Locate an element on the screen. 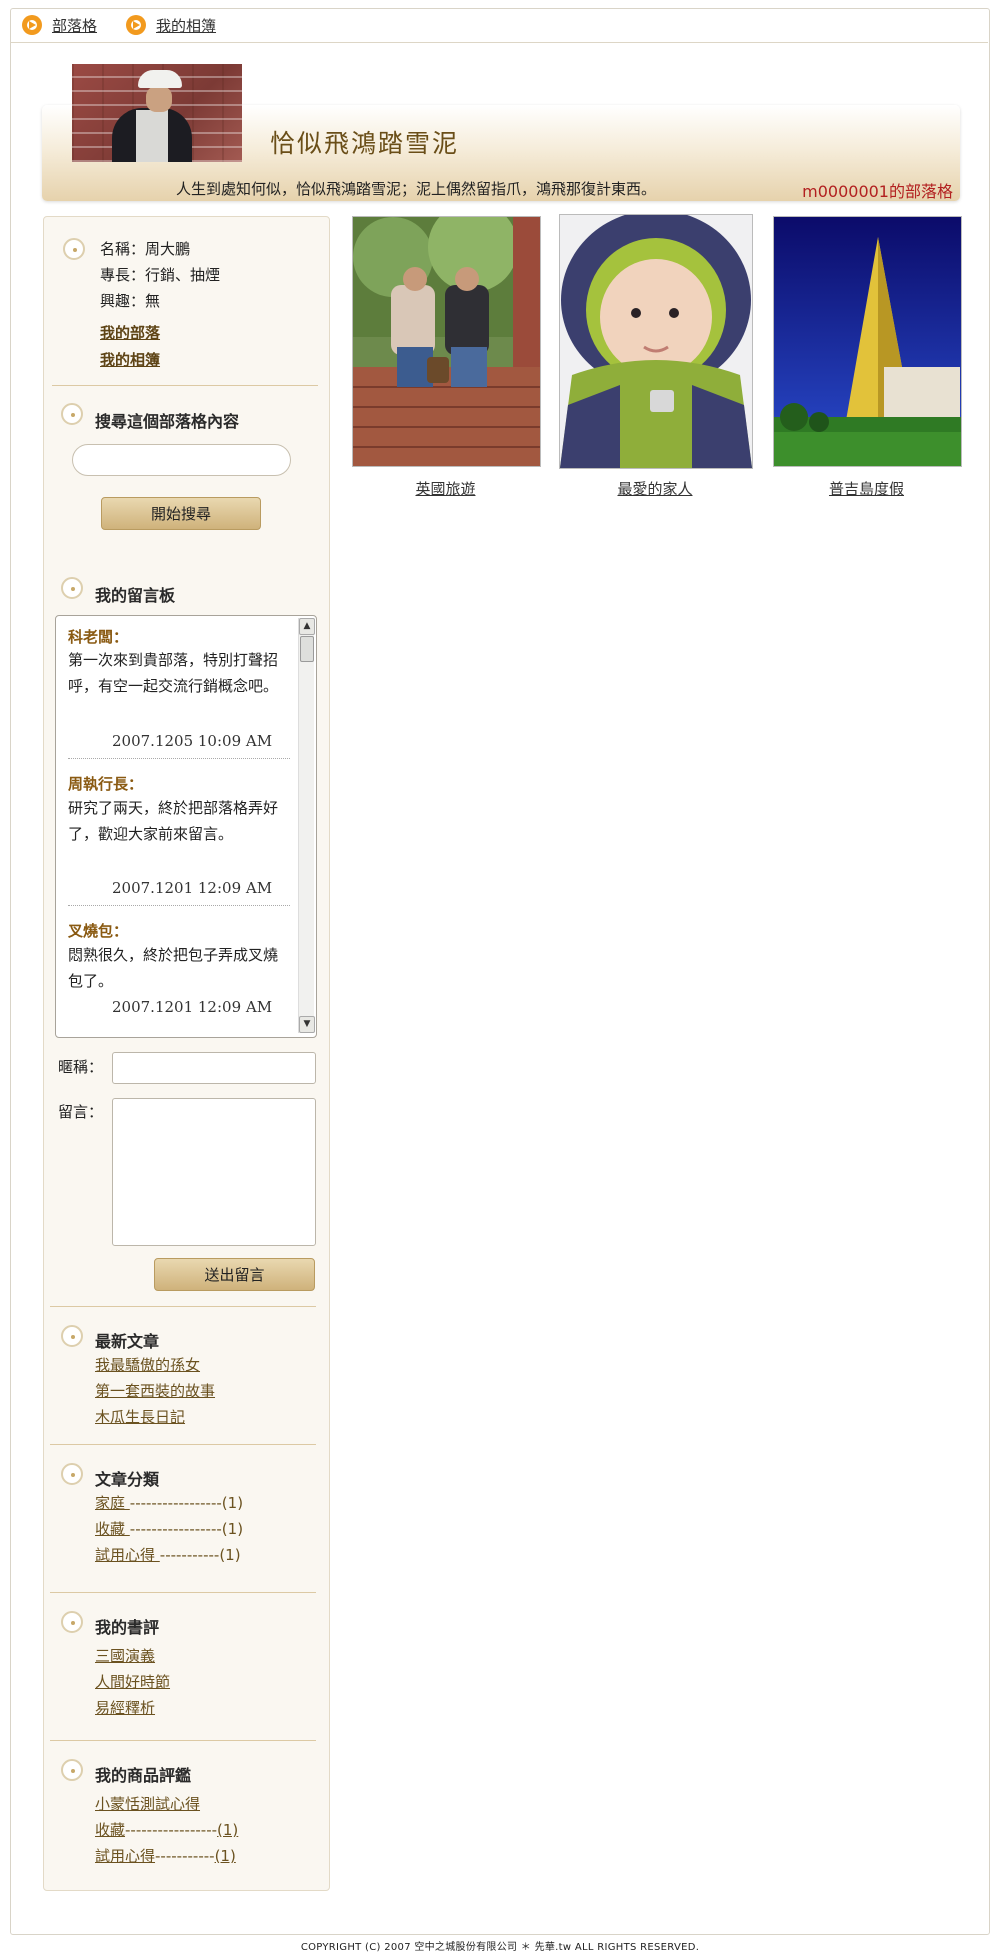 This screenshot has height=1956, width=1000. product-item: 收藏-----------------(1) is located at coordinates (166, 1829).